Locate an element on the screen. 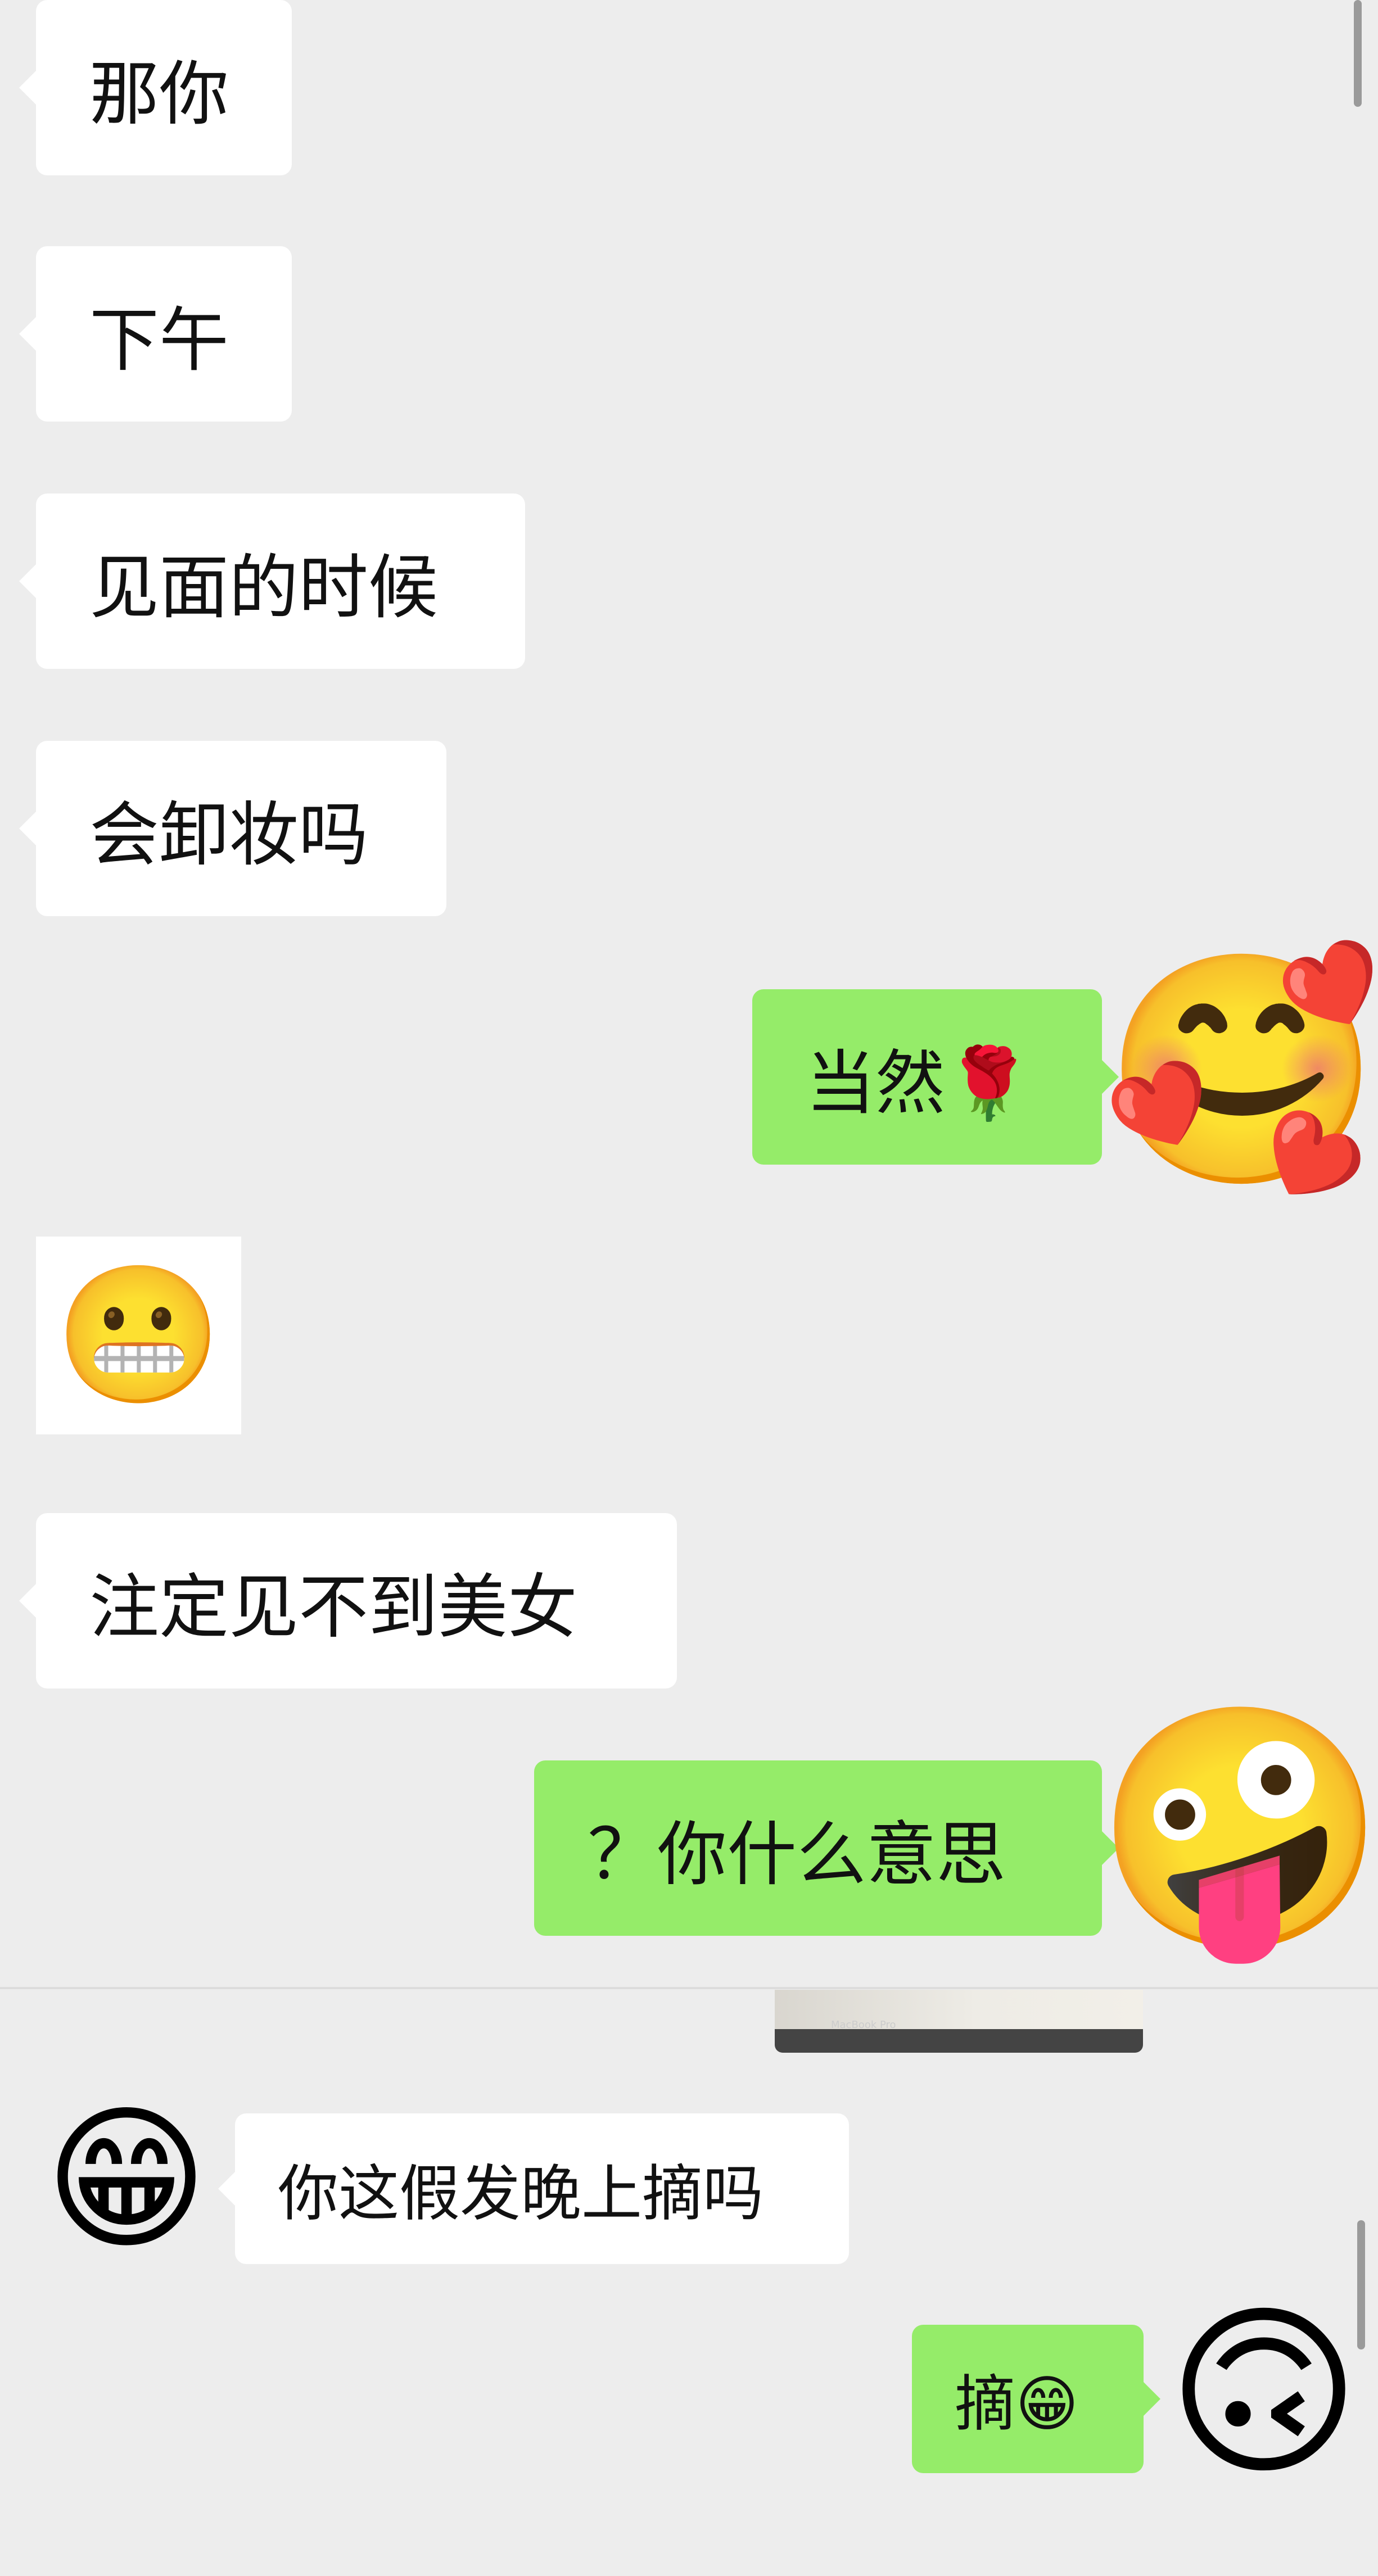 The image size is (1378, 2576). message-bubble-outgoing: 摘😁 is located at coordinates (1036, 2399).